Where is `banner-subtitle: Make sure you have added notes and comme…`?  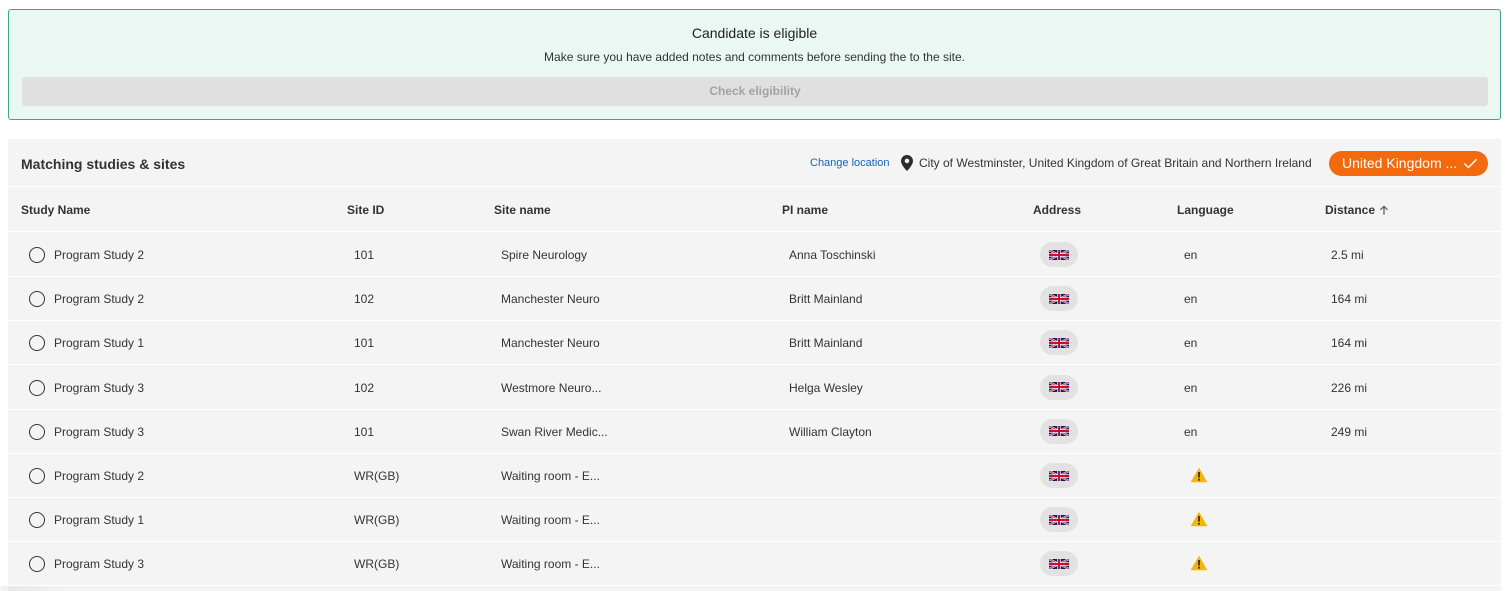
banner-subtitle: Make sure you have added notes and comme… is located at coordinates (754, 57).